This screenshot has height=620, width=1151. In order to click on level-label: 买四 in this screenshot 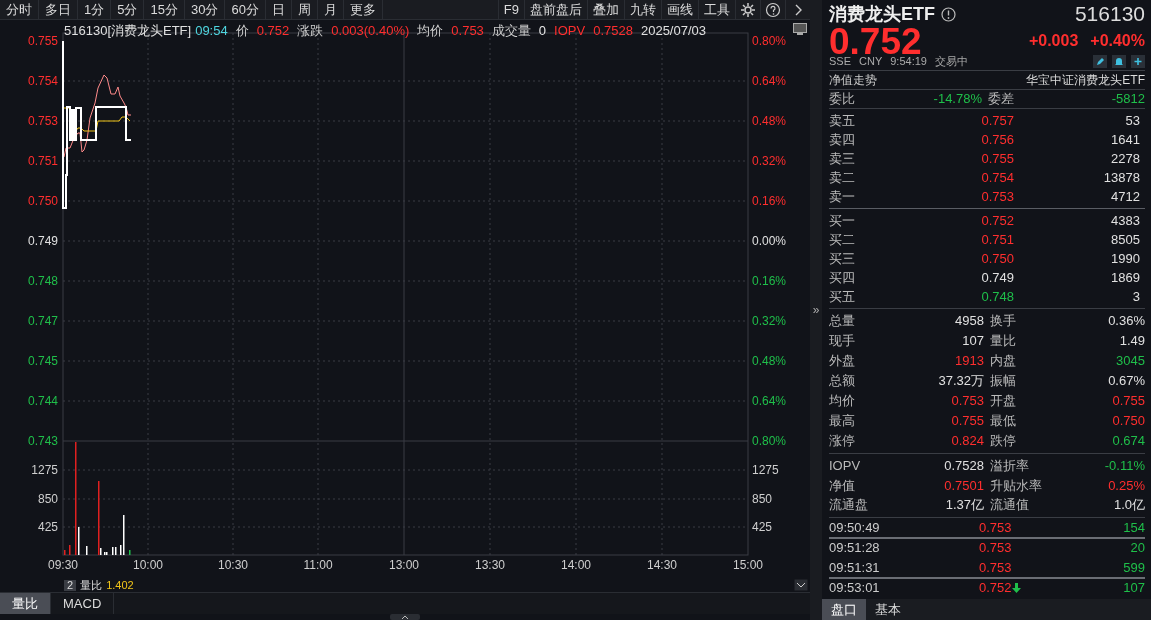, I will do `click(842, 277)`.